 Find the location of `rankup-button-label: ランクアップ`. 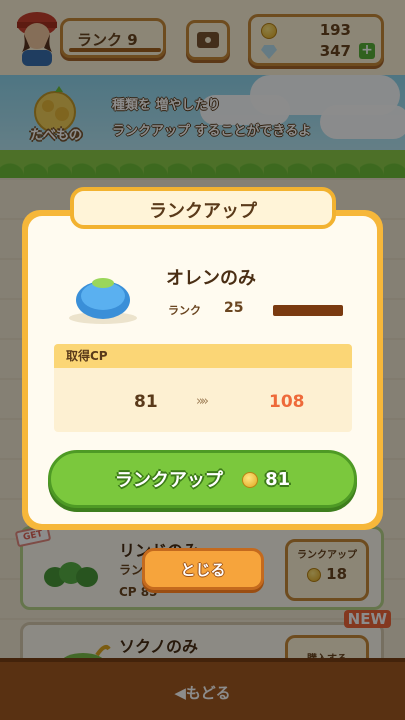

rankup-button-label: ランクアップ is located at coordinates (168, 480).